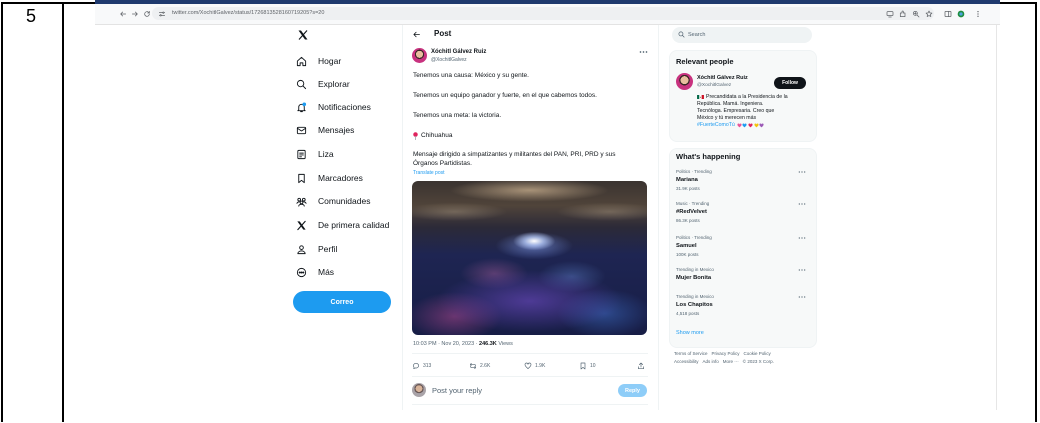 This screenshot has width=1040, height=423. I want to click on nav-item-label: Hogar, so click(330, 61).